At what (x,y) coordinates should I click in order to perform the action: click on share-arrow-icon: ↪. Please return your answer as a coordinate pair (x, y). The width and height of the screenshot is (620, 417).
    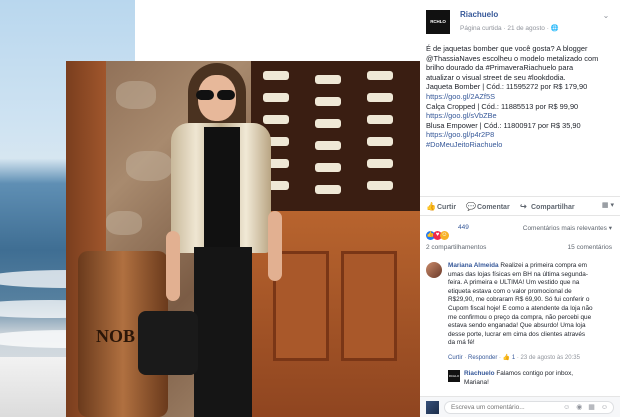
    Looking at the image, I should click on (523, 206).